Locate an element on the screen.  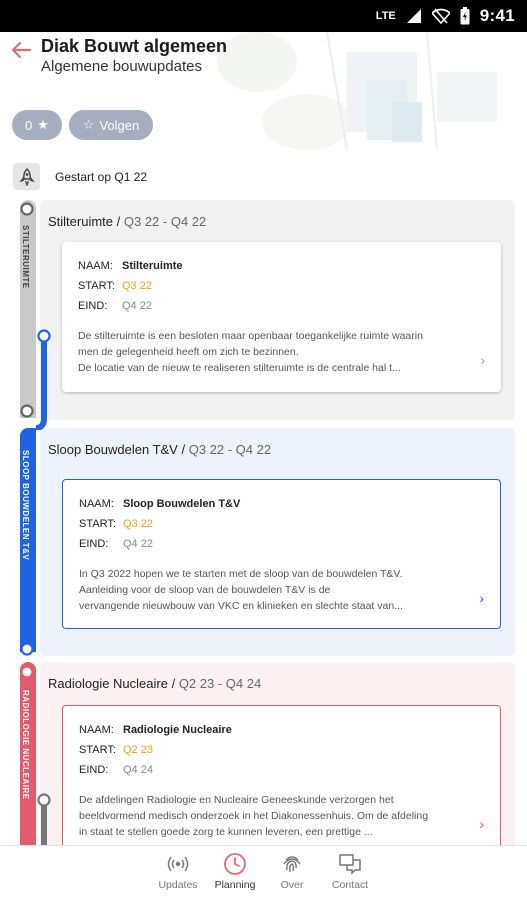
phase-title: Sloop Bouwdelen T&V / Q3 22 - Q4 22 is located at coordinates (160, 449).